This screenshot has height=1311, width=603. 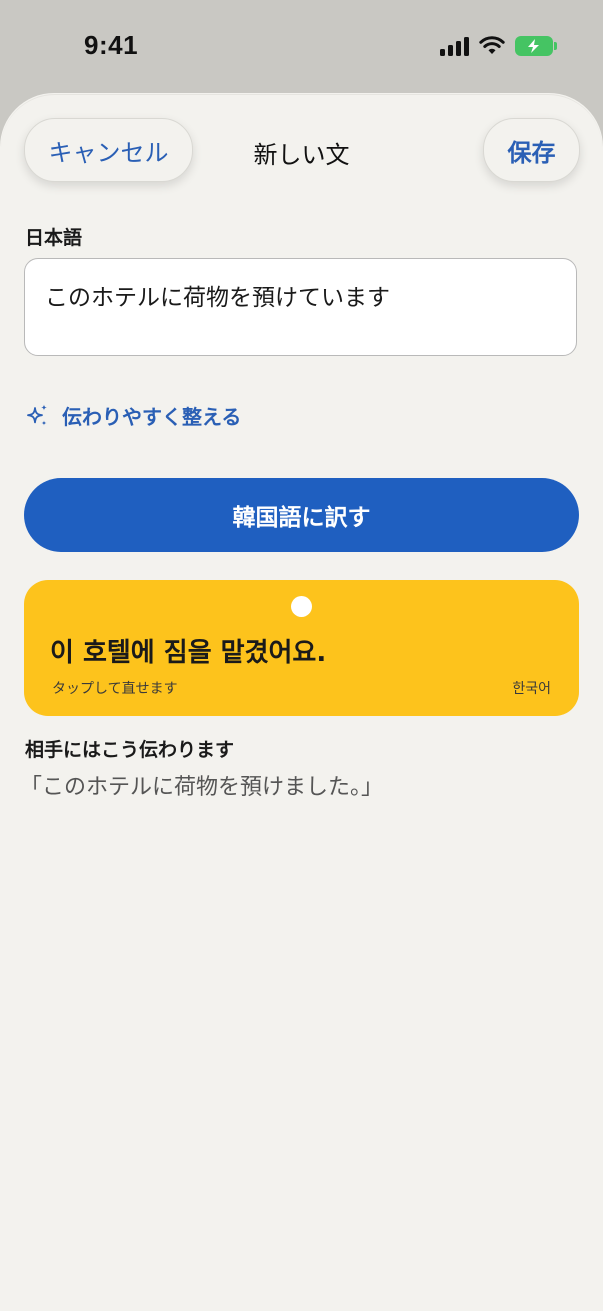 What do you see at coordinates (37, 414) in the screenshot?
I see `sparkle-icon` at bounding box center [37, 414].